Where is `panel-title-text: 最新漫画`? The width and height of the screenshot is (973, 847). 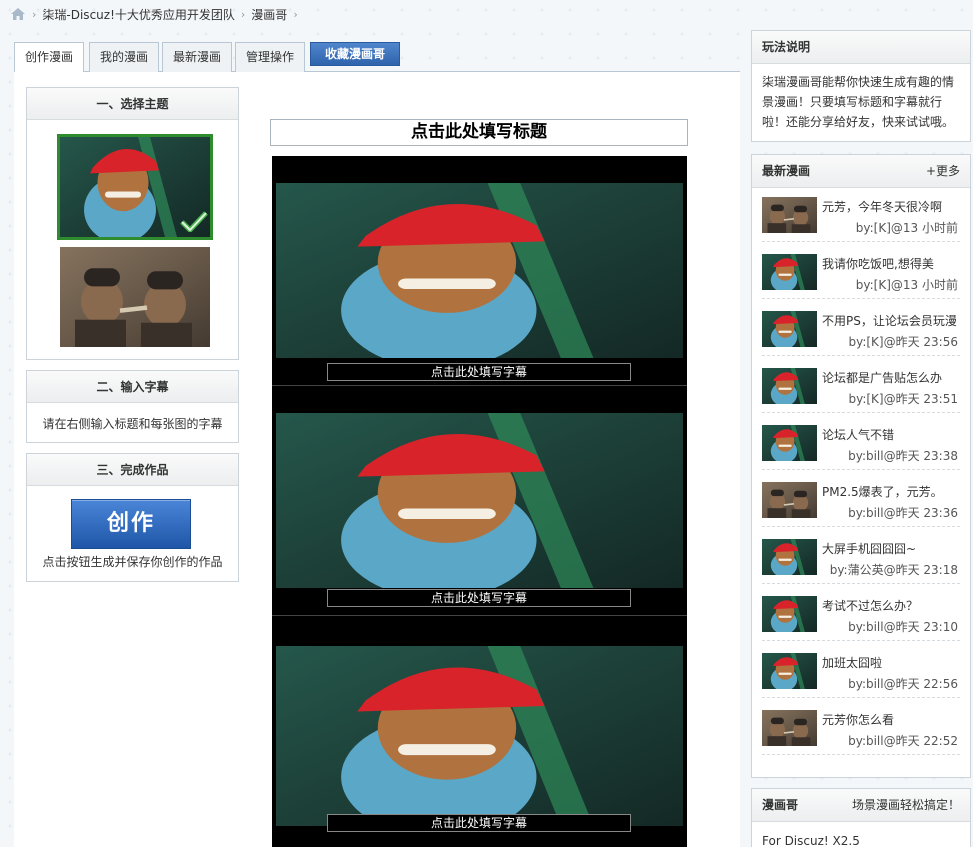 panel-title-text: 最新漫画 is located at coordinates (786, 171).